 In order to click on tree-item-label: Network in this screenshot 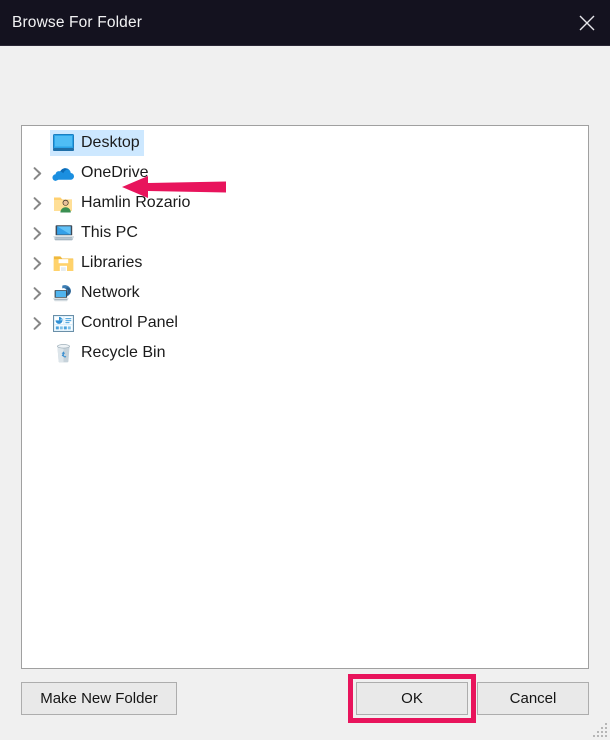, I will do `click(110, 292)`.